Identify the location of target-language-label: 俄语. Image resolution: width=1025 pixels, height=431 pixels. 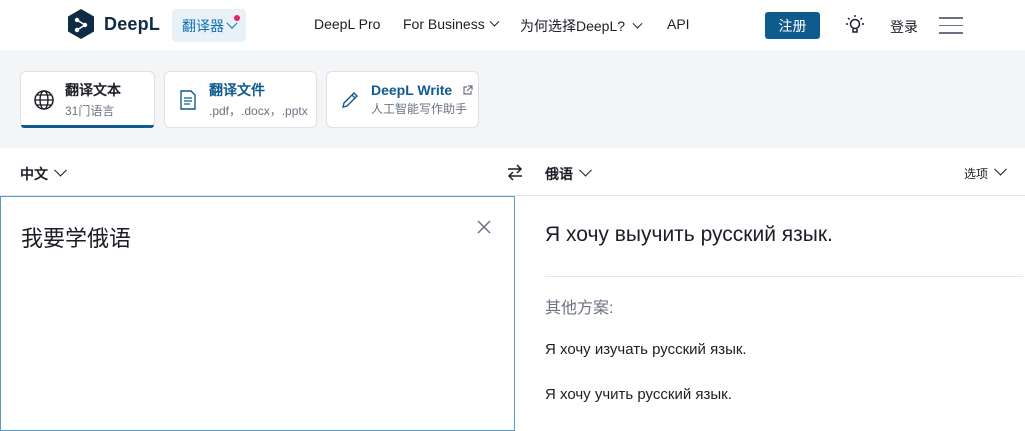
(559, 174).